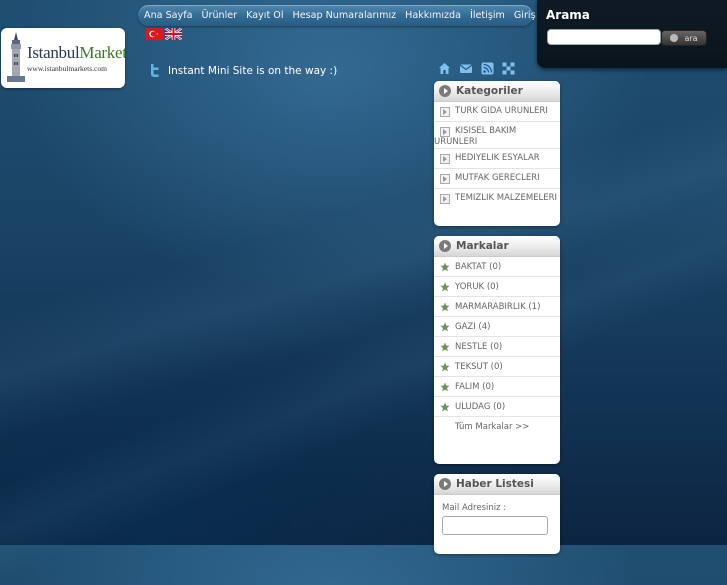 This screenshot has height=585, width=727. I want to click on logo-url: www.istanbulmarkets.com, so click(67, 68).